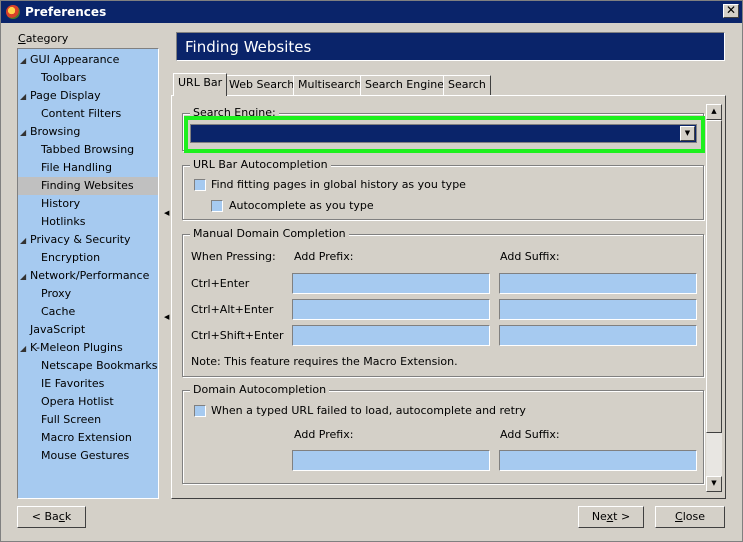 The image size is (743, 542). Describe the element at coordinates (611, 517) in the screenshot. I see `next-button: Next >` at that location.